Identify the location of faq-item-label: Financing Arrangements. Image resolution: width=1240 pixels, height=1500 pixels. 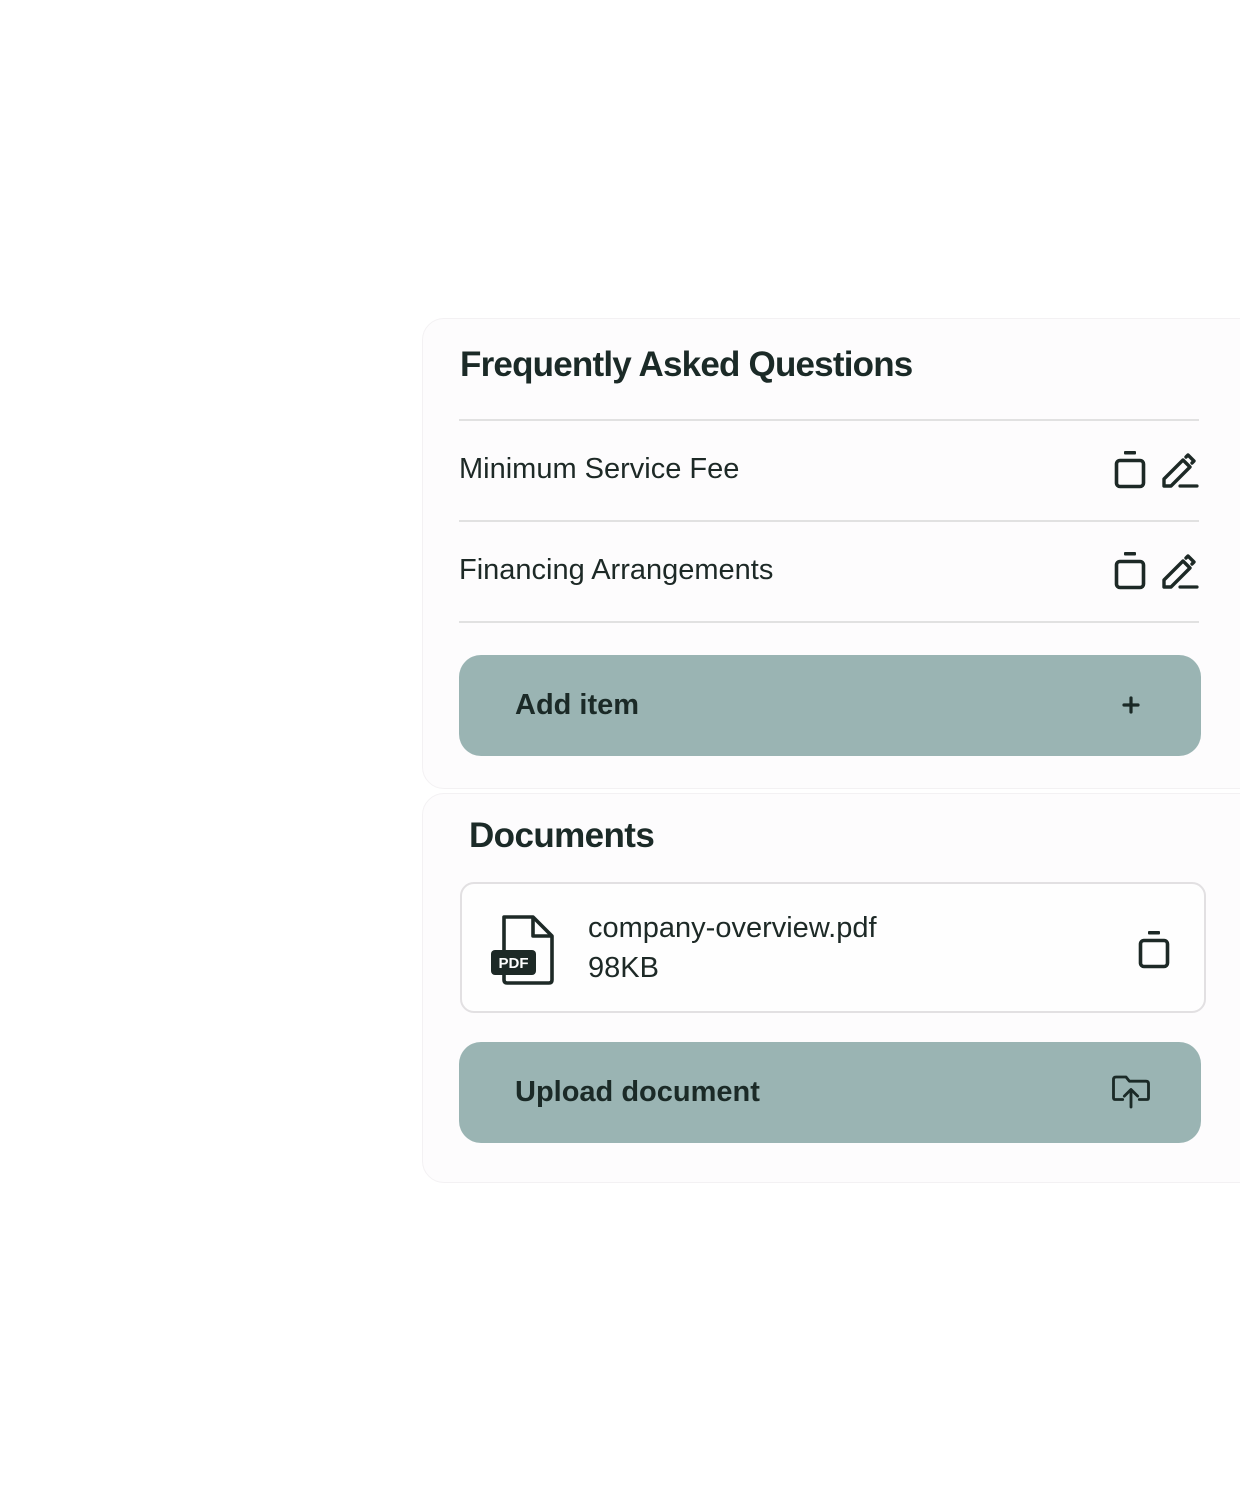
(616, 570).